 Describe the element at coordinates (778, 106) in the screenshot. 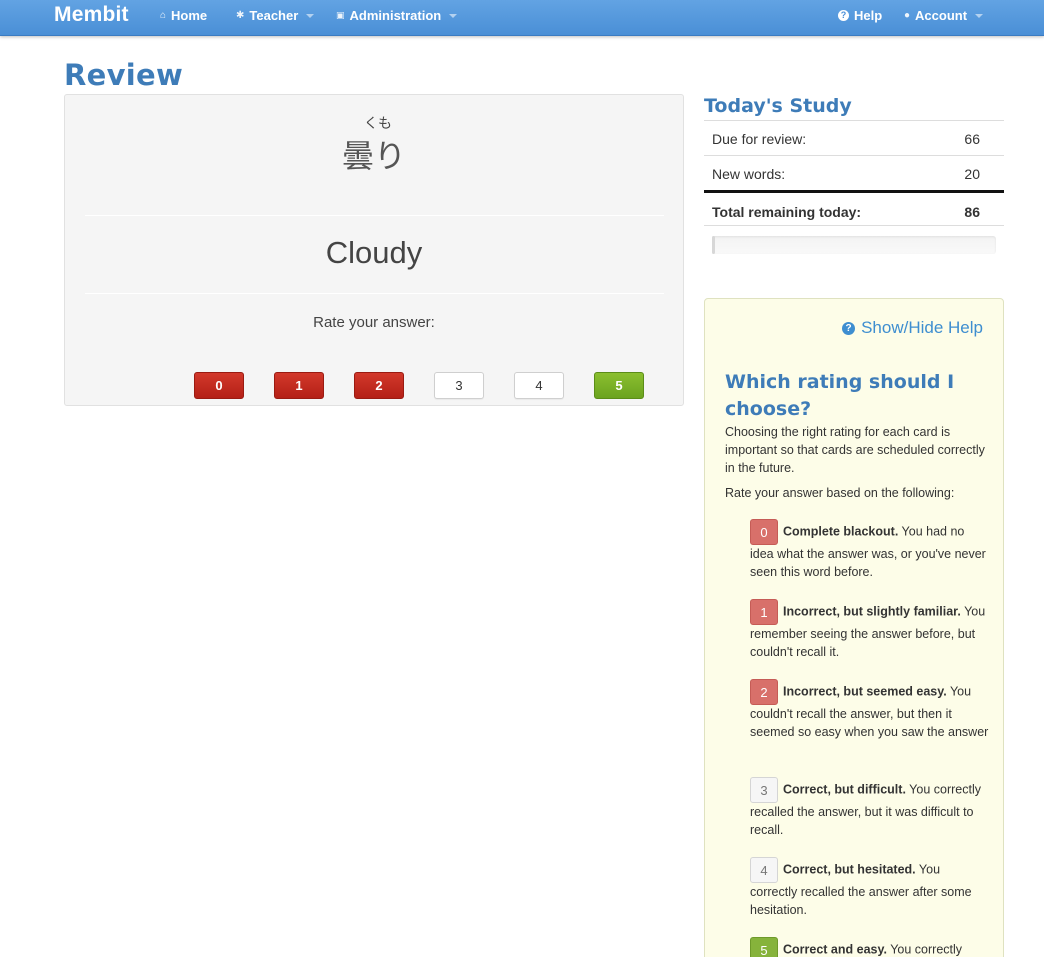

I see `study-title: Today's Study` at that location.